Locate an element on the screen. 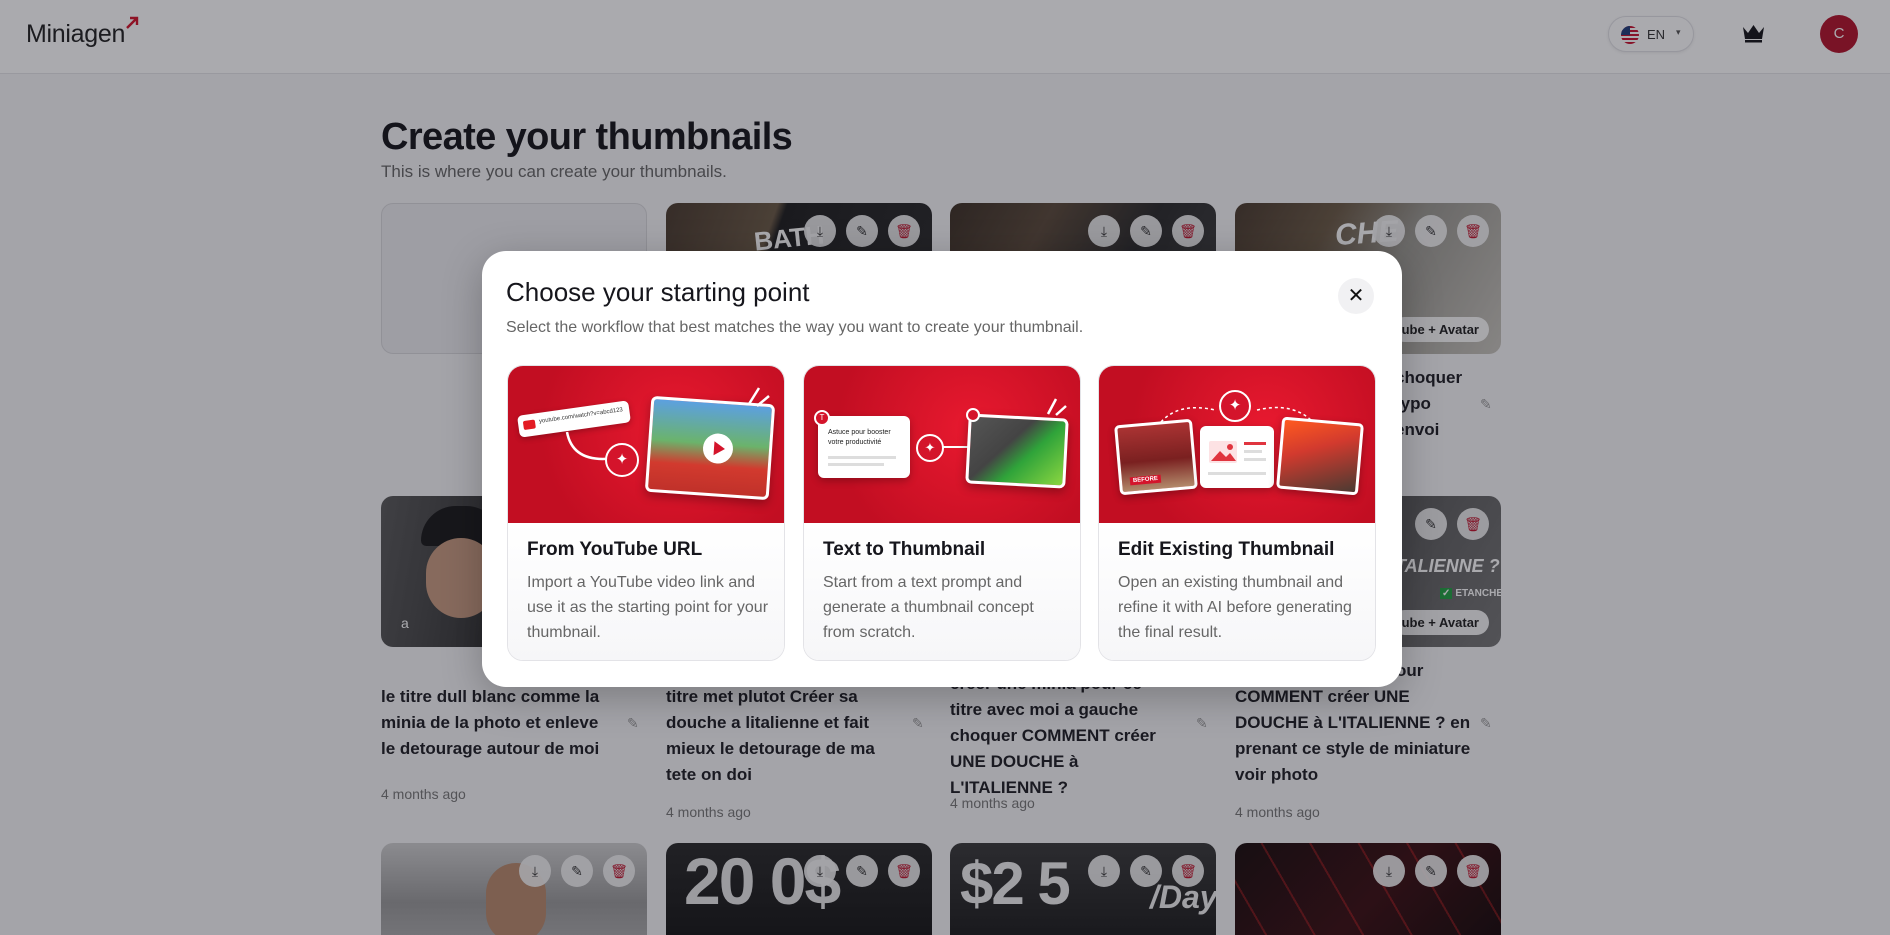 This screenshot has width=1890, height=935. generated-thumbnail-preview is located at coordinates (1017, 451).